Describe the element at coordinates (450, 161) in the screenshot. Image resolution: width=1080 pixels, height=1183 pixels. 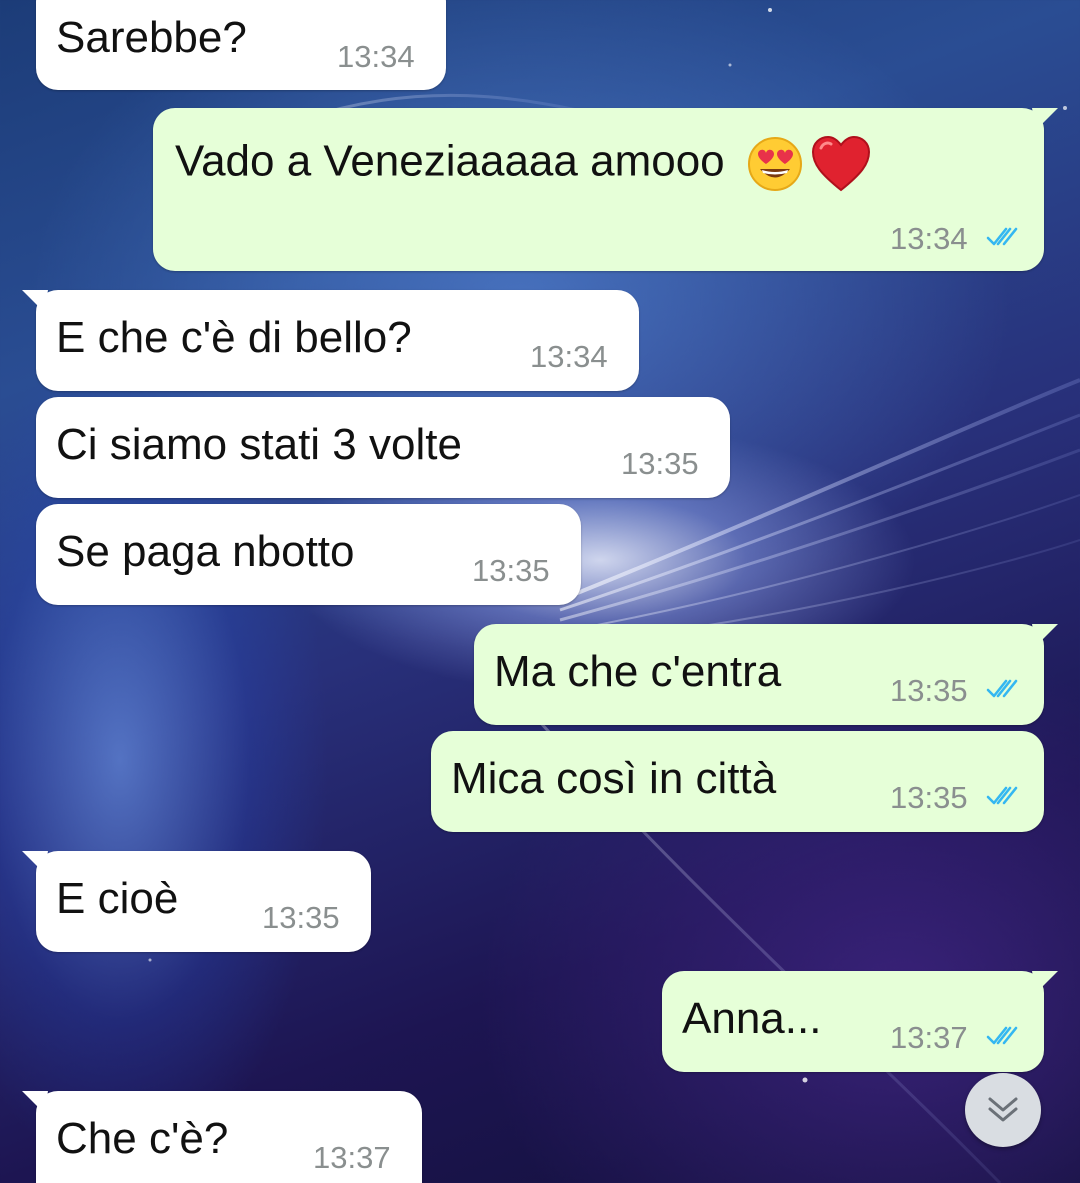
I see `message-text-content: Vado a Veneziaaaaa amooo` at that location.